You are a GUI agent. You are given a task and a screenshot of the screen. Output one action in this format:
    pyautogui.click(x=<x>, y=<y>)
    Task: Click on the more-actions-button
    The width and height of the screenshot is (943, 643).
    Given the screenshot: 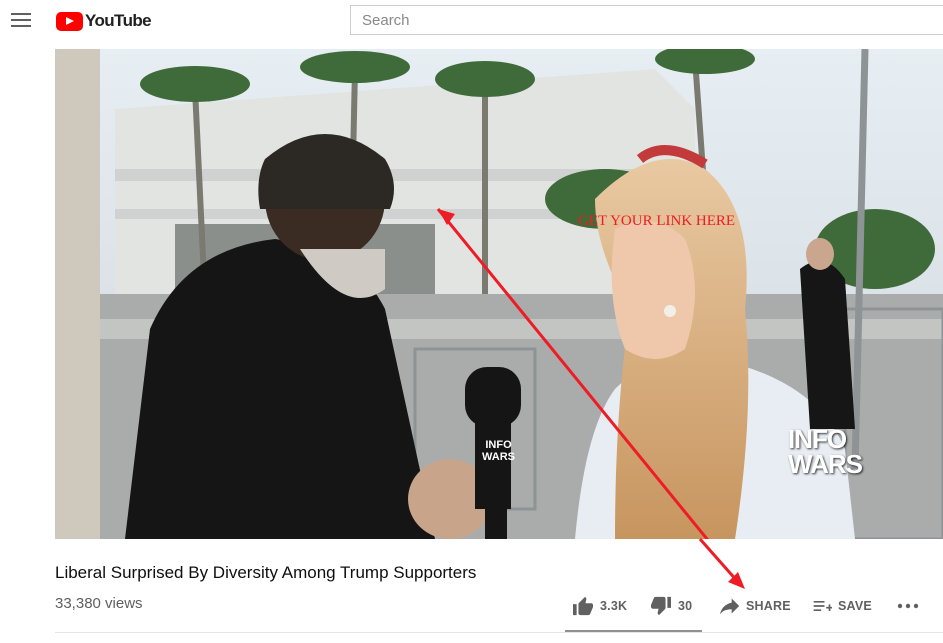 What is the action you would take?
    pyautogui.click(x=908, y=606)
    